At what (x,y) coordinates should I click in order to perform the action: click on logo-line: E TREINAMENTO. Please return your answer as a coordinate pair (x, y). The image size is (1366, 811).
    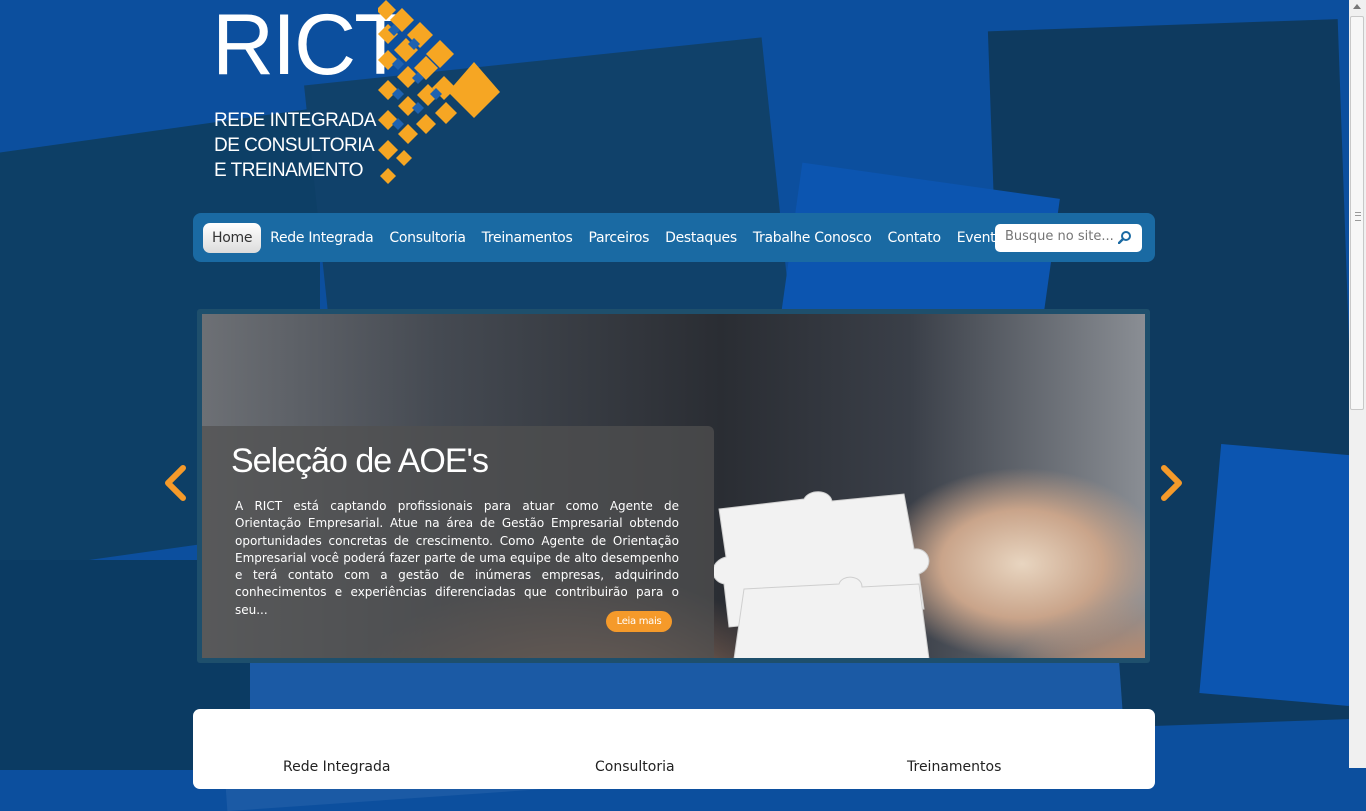
    Looking at the image, I should click on (289, 170).